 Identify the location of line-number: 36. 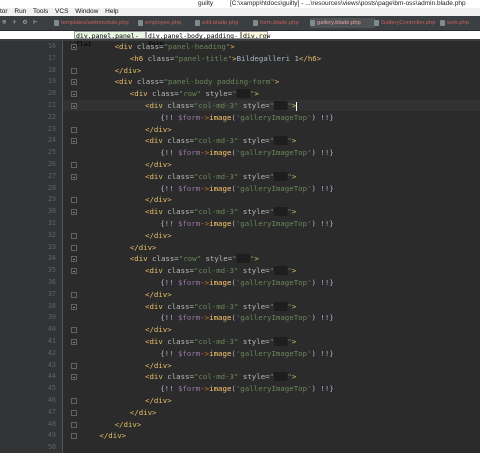
(51, 282).